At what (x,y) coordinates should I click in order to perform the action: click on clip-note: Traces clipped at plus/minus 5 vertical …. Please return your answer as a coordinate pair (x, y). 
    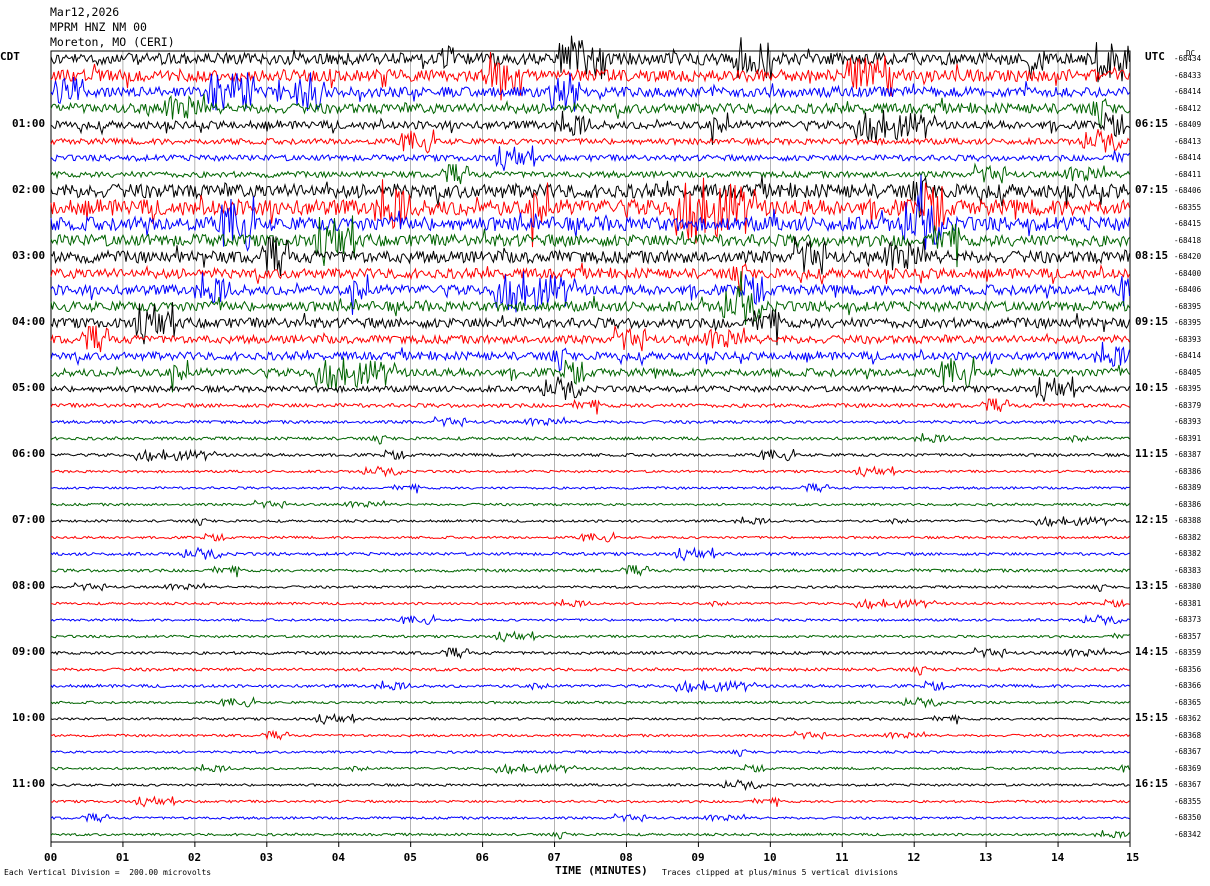
    Looking at the image, I should click on (780, 872).